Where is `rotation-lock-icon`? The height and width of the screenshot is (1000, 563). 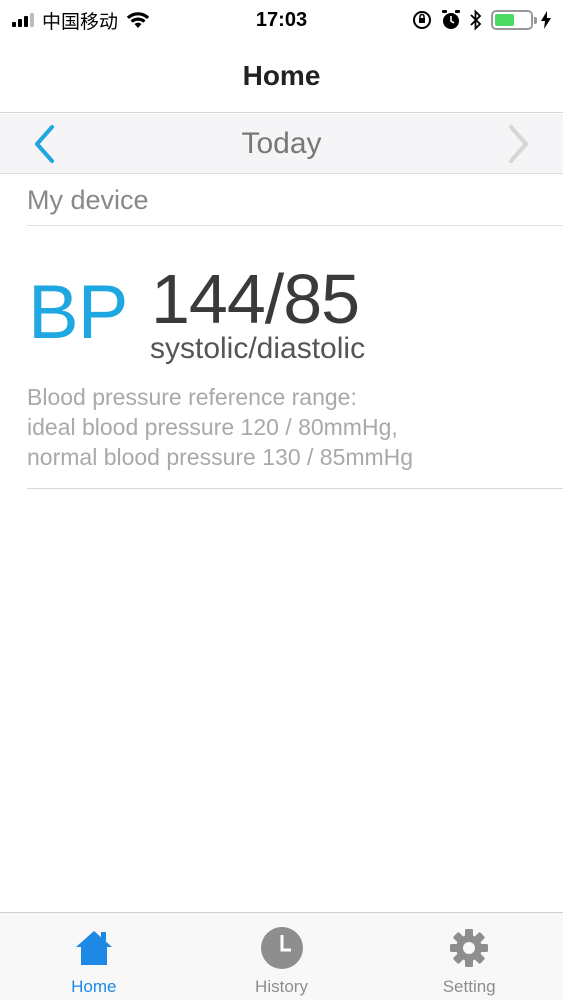 rotation-lock-icon is located at coordinates (422, 20).